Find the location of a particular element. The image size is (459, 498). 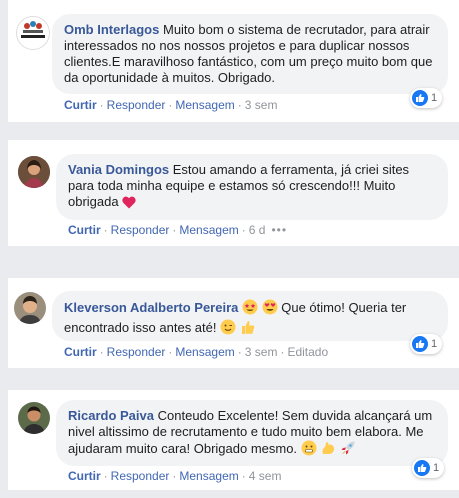

star-struck-emoji-icon is located at coordinates (250, 309).